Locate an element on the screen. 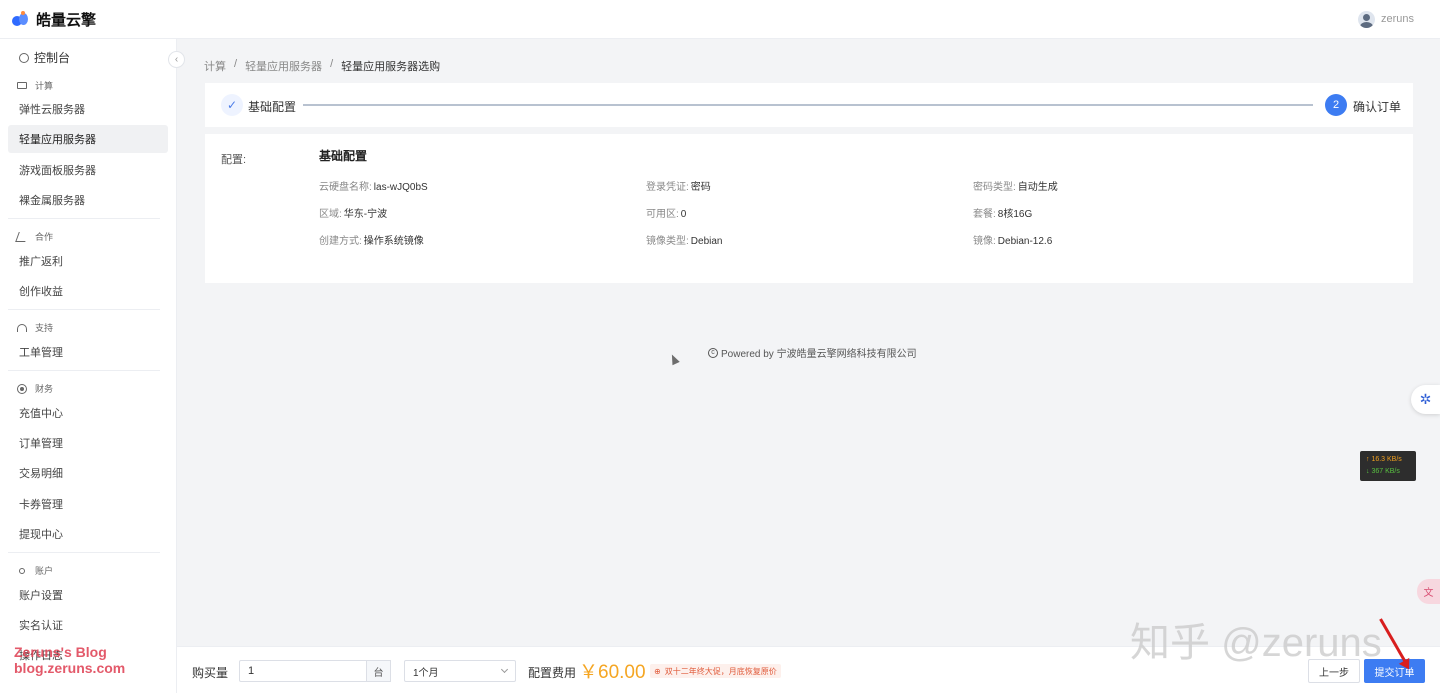  sidebar-item-ecs: 弹性云服务器 is located at coordinates (88, 109).